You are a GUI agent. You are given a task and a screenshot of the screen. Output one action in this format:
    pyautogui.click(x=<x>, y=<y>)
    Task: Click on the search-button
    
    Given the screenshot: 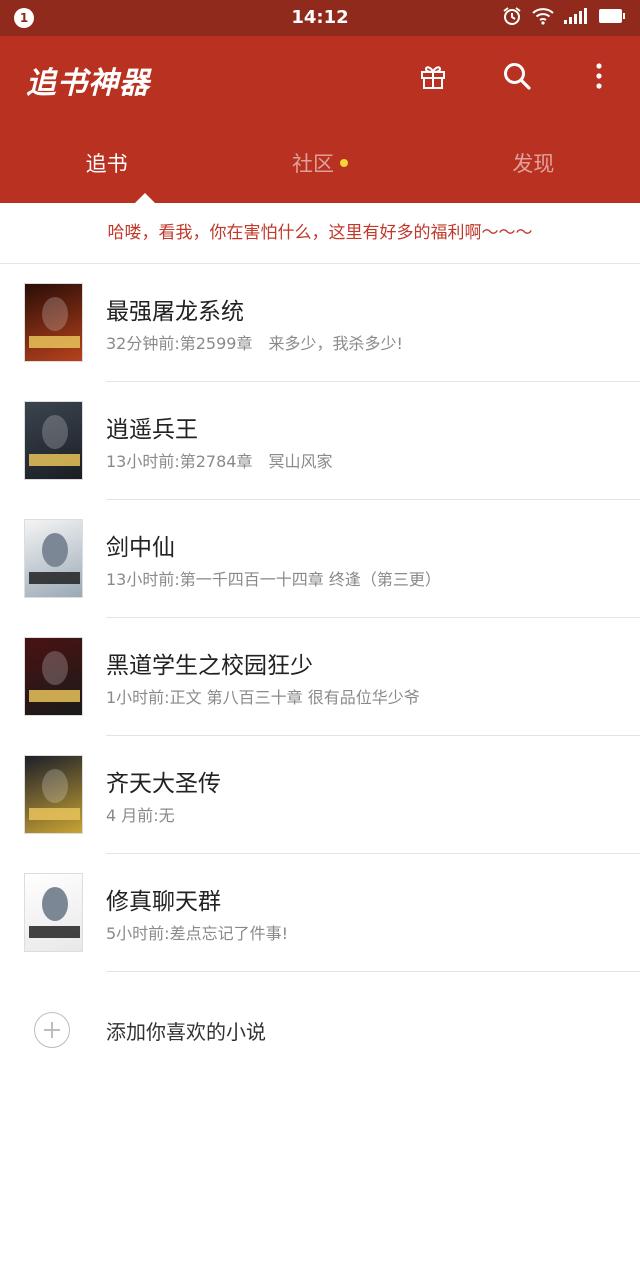 What is the action you would take?
    pyautogui.click(x=517, y=76)
    